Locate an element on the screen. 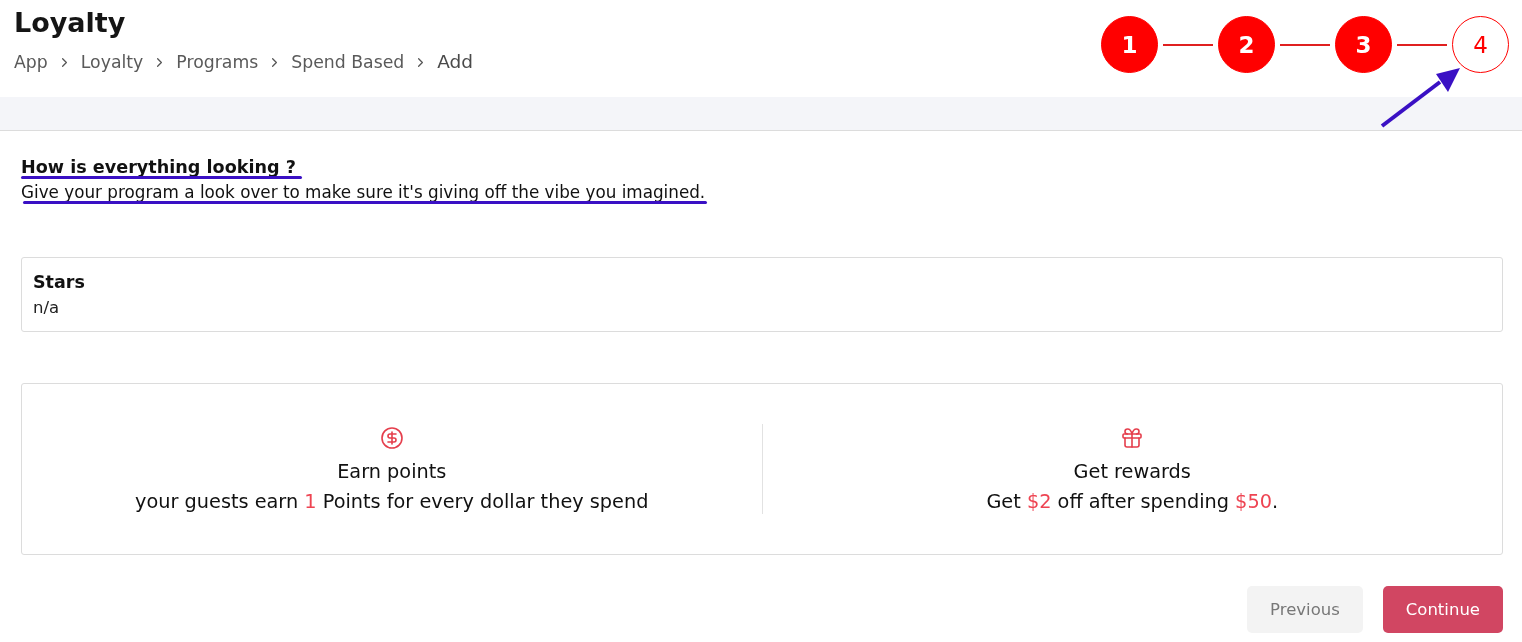 This screenshot has height=642, width=1522. dollar-circle-icon is located at coordinates (391, 438).